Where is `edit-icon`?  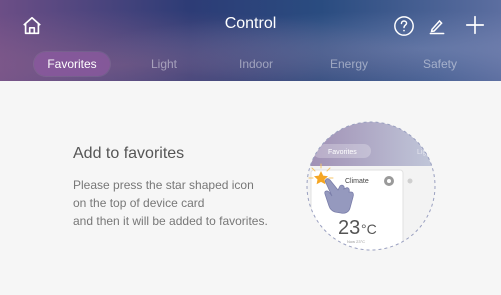 edit-icon is located at coordinates (437, 26).